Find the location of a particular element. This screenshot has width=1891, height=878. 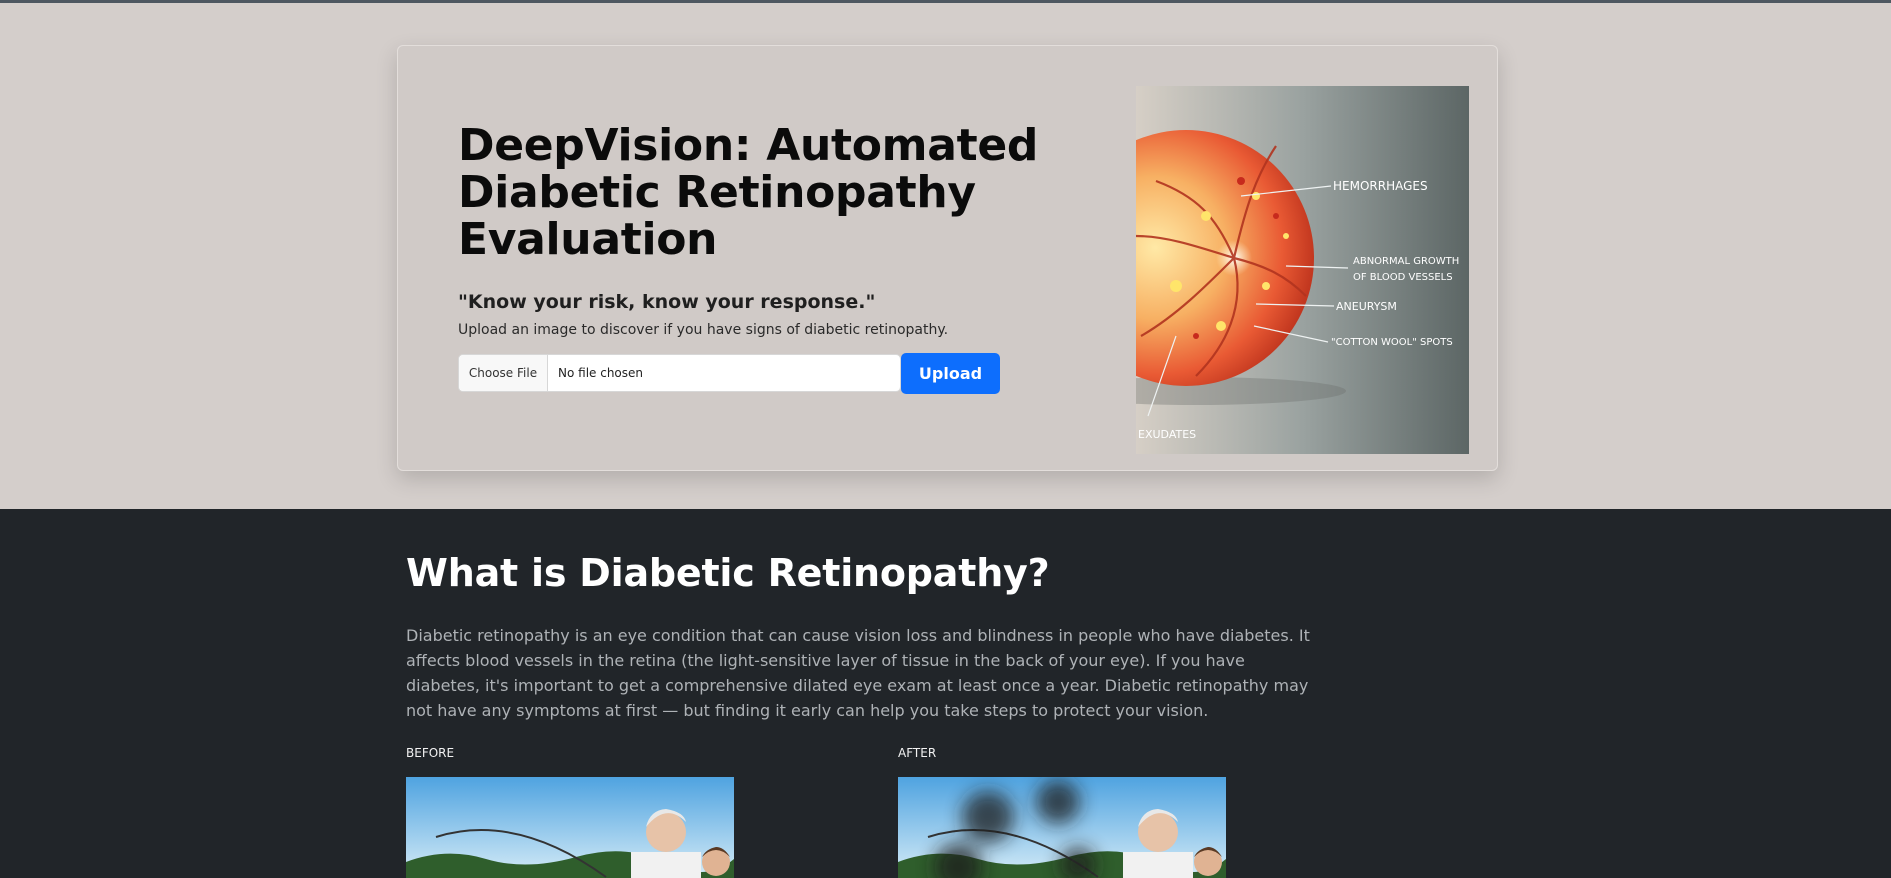

abnormal-growth-label-2: OF BLOOD VESSELS is located at coordinates (1403, 277).